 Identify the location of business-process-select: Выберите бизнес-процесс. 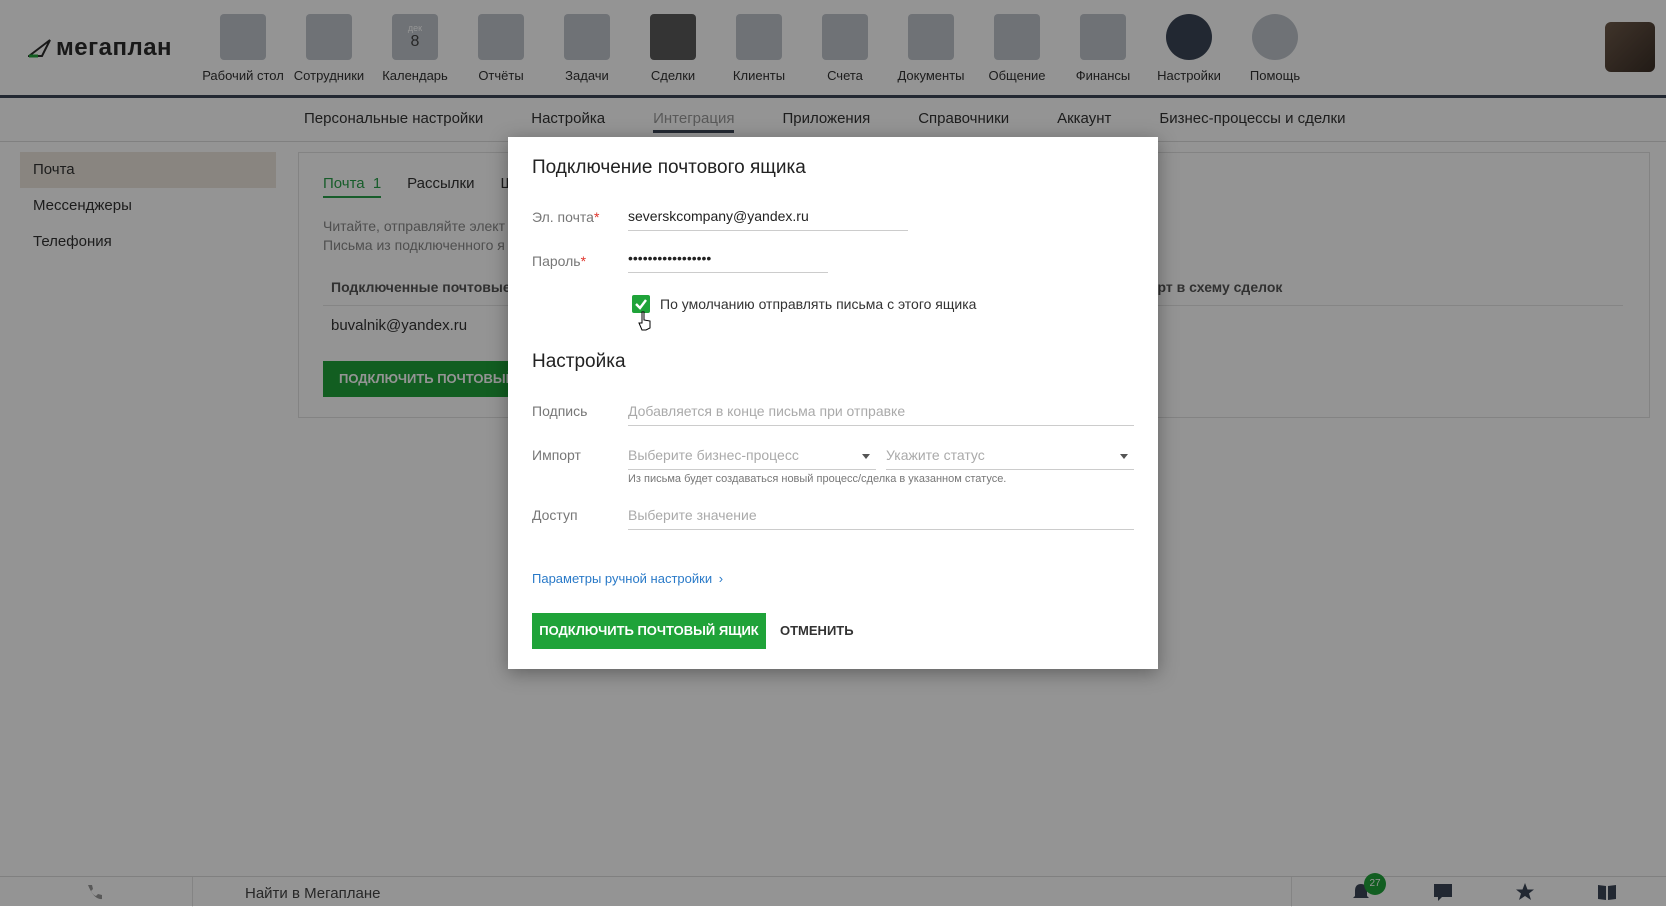
(752, 458).